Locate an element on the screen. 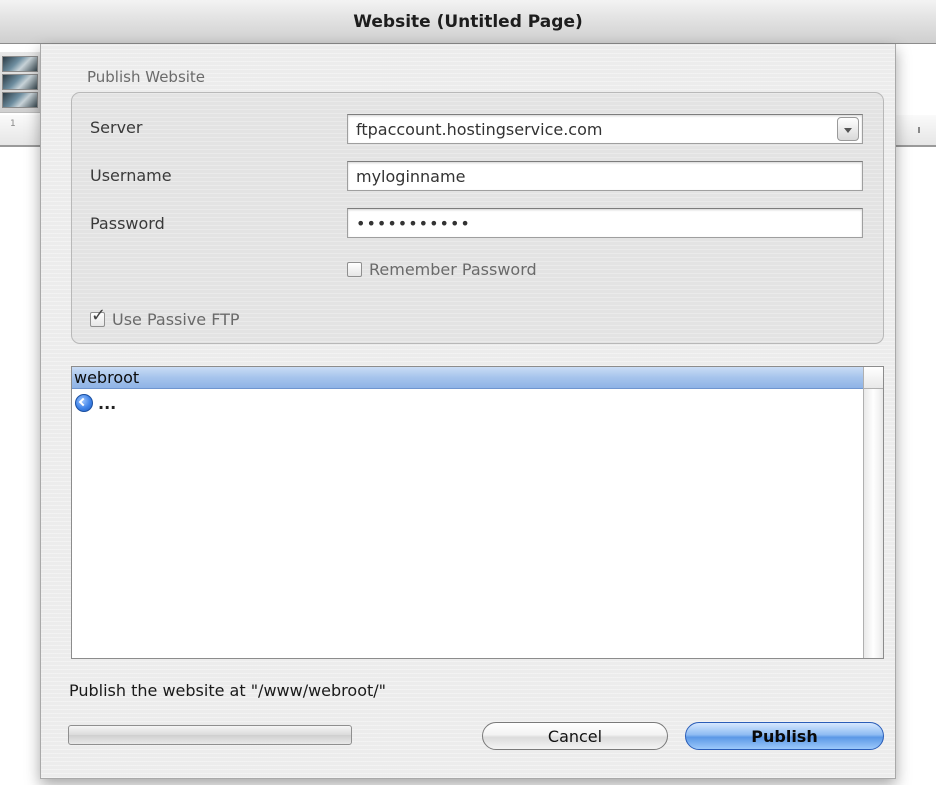 The height and width of the screenshot is (785, 936). background-thumbnail-strip is located at coordinates (20, 82).